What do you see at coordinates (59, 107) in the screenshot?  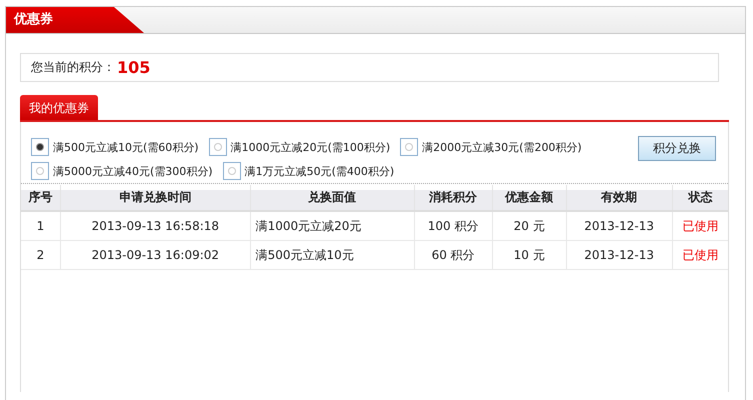 I see `tab: 我的优惠券` at bounding box center [59, 107].